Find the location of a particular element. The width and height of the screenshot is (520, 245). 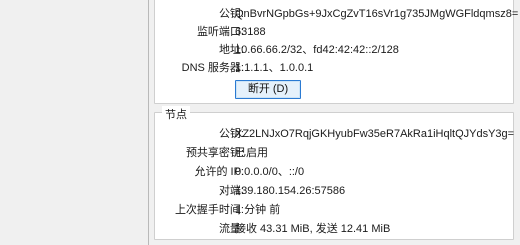

latest-handshake-row: 上次握手时间: 1 分钟 前 is located at coordinates (334, 210).